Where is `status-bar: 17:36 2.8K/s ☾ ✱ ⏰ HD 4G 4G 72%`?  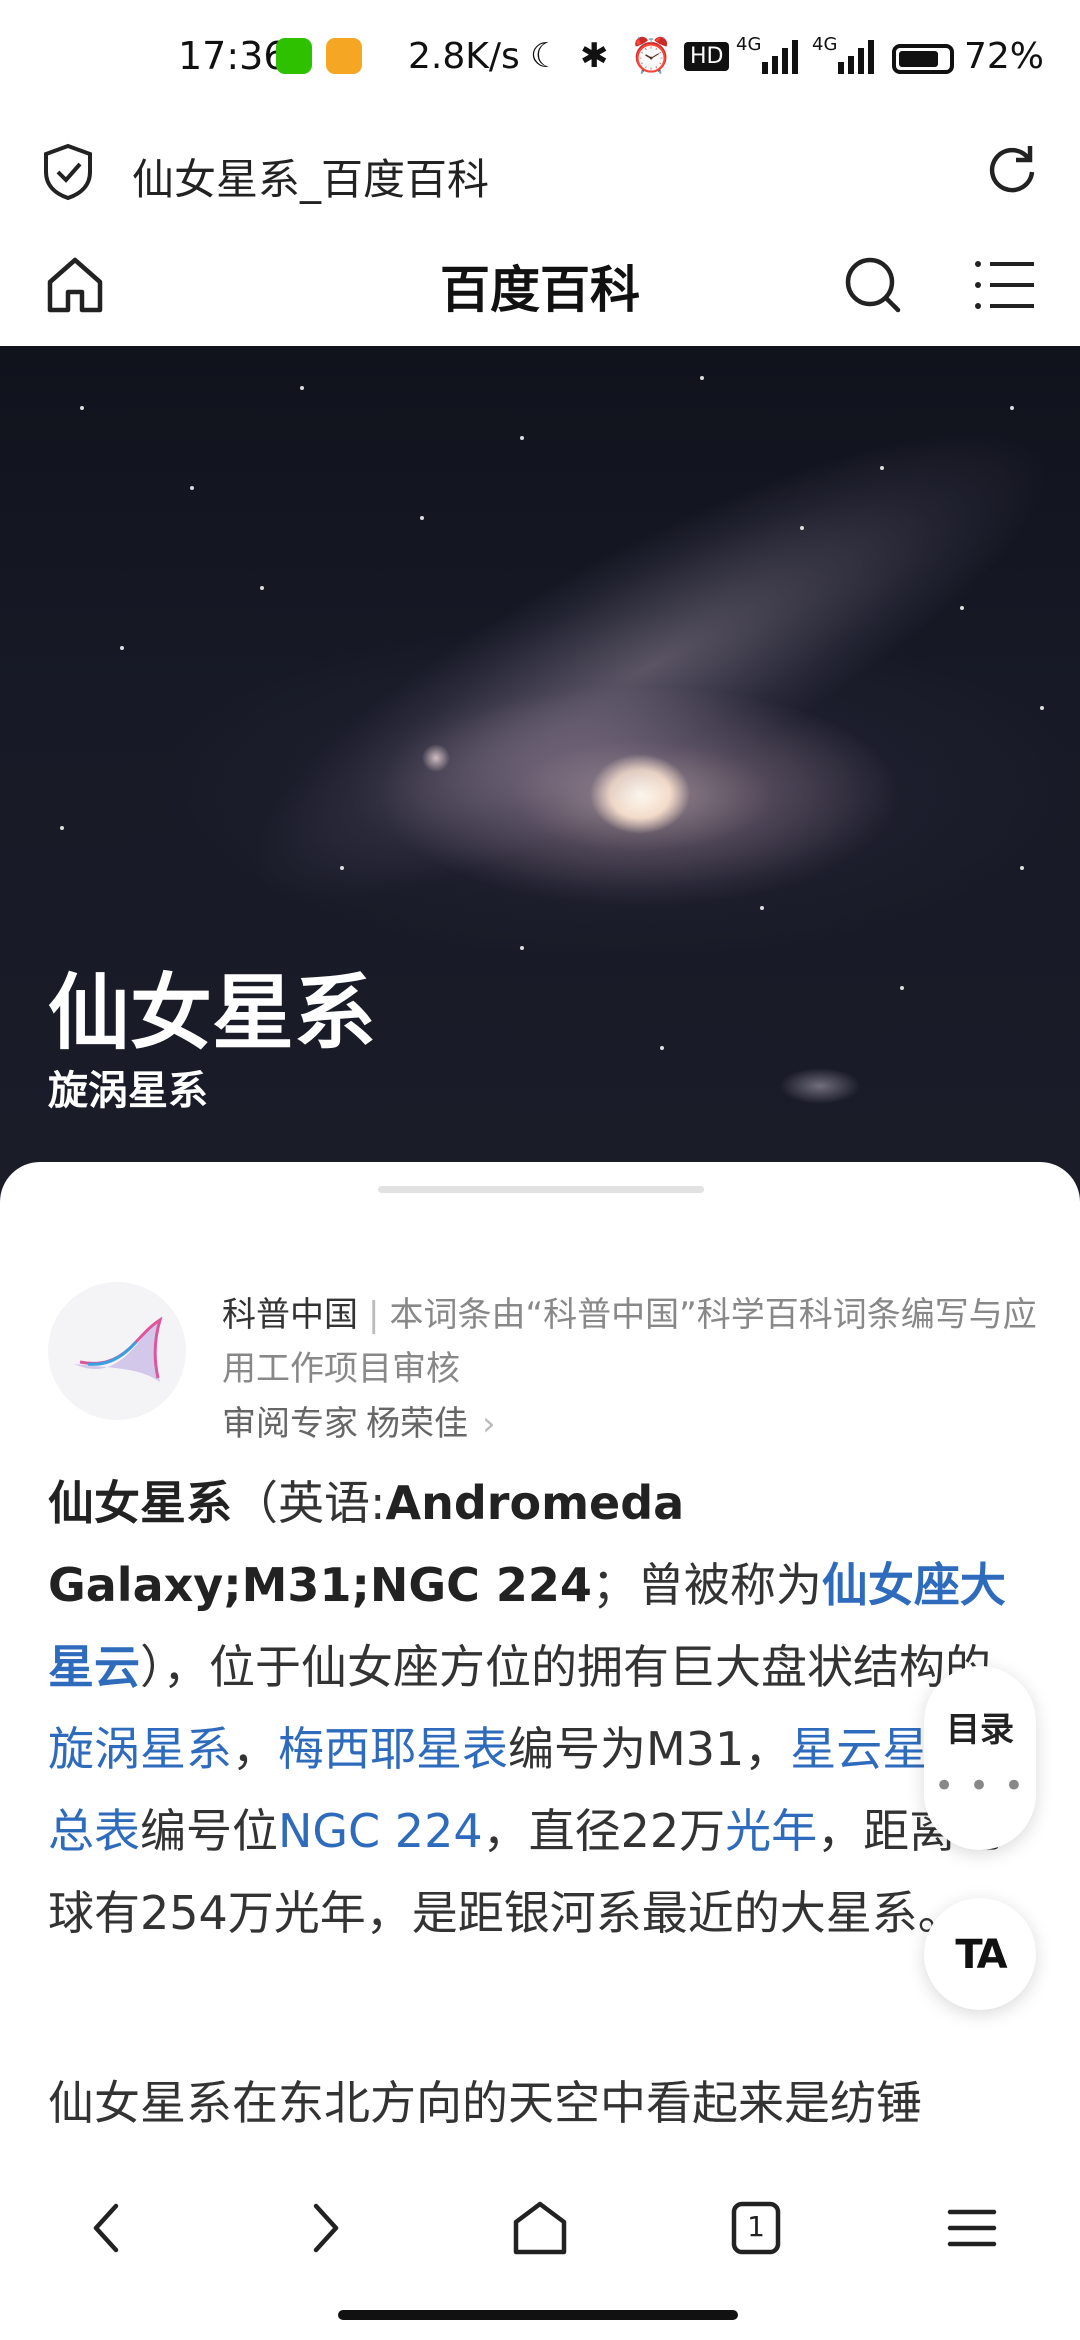
status-bar: 17:36 2.8K/s ☾ ✱ ⏰ HD 4G 4G 72% is located at coordinates (540, 59).